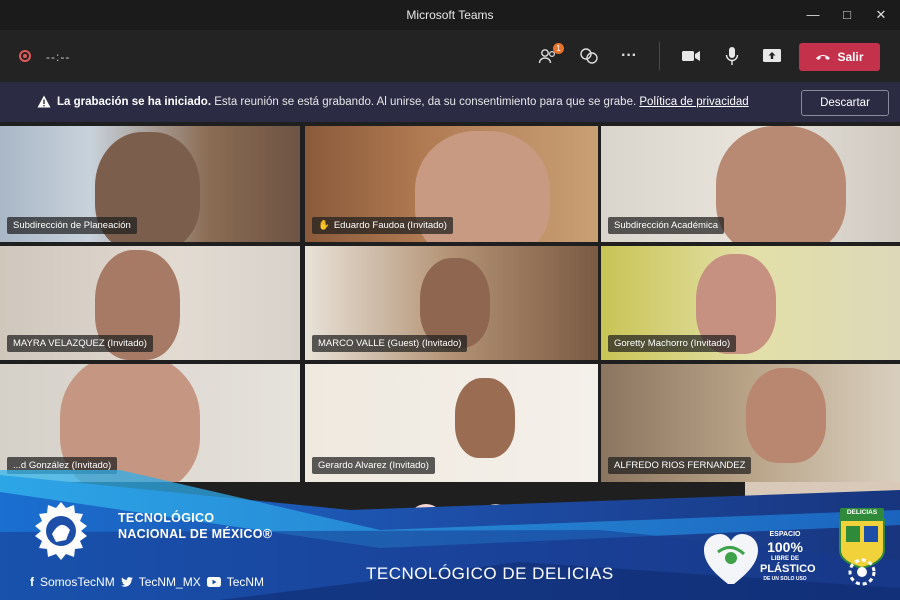 This screenshot has height=600, width=900. I want to click on leave-button: Salir, so click(839, 57).